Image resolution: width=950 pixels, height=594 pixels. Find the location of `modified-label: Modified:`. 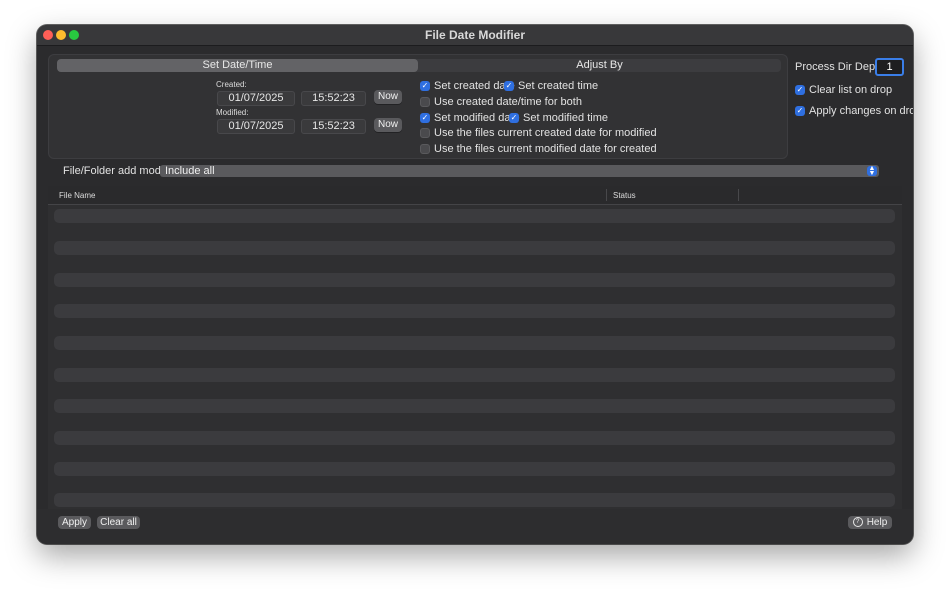

modified-label: Modified: is located at coordinates (232, 112).